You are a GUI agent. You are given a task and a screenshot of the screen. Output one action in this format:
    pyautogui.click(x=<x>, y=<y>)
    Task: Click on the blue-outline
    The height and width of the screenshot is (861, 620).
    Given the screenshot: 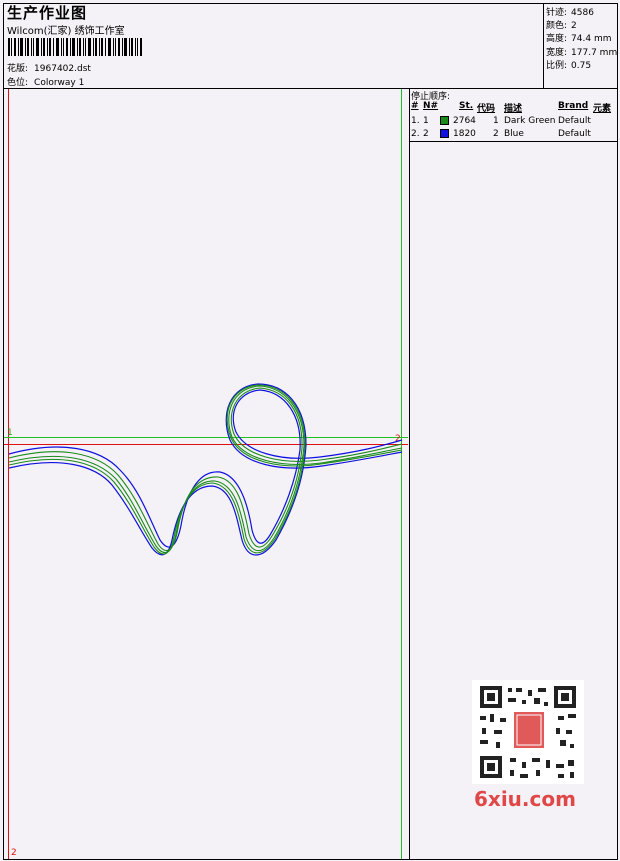 What is the action you would take?
    pyautogui.click(x=205, y=468)
    